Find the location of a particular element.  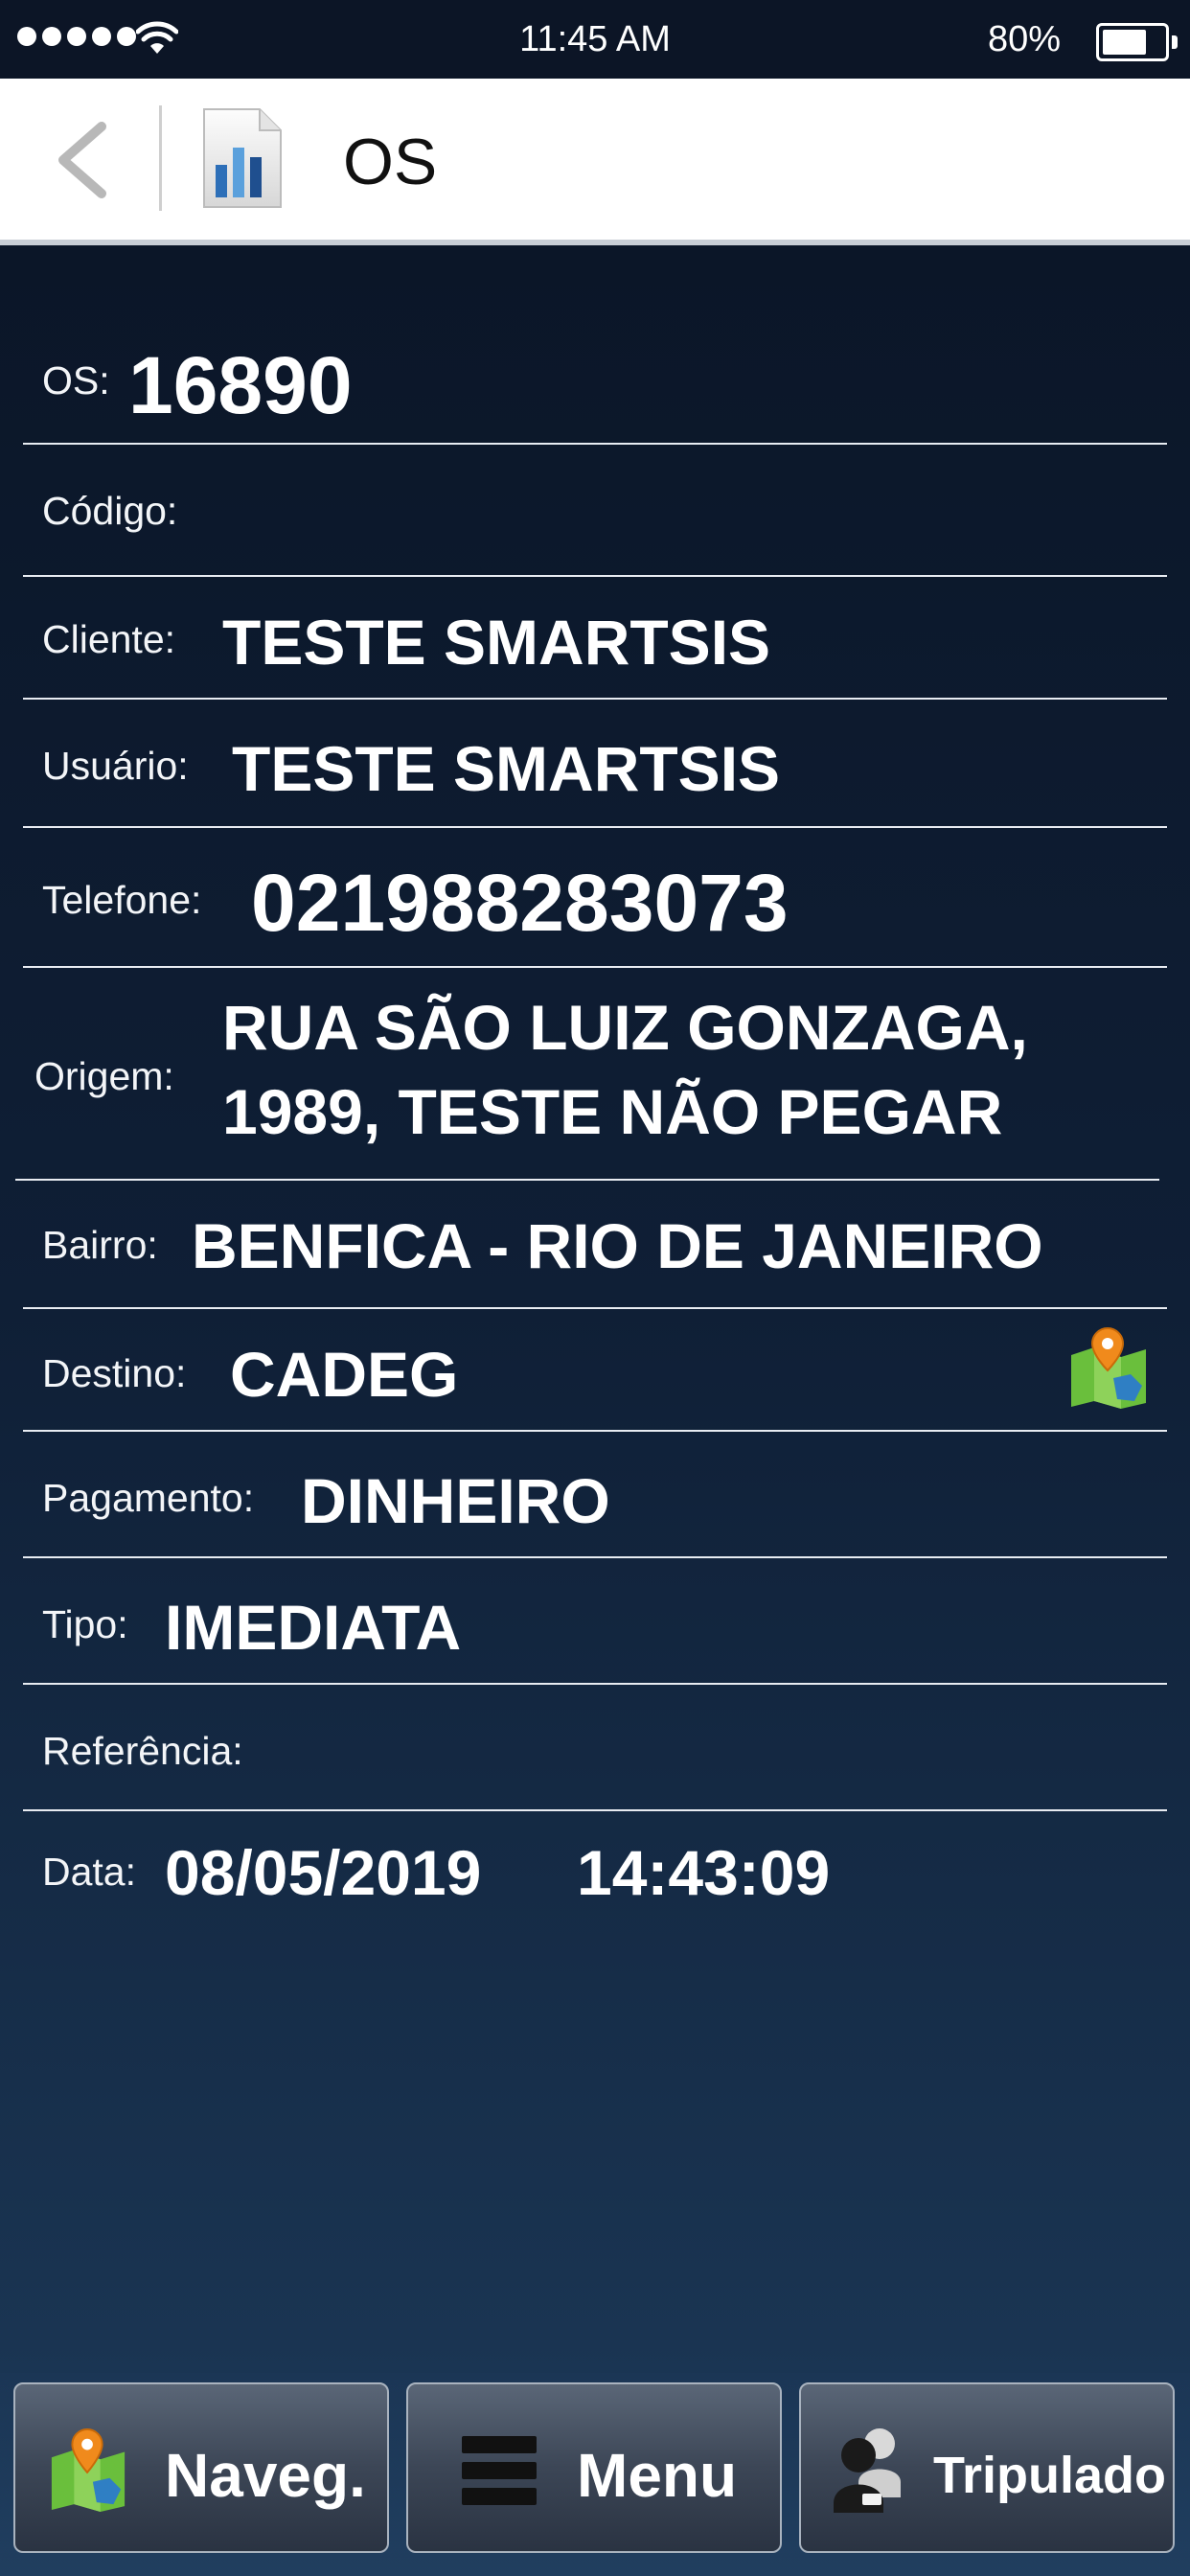

tipo-label: Tipo: is located at coordinates (85, 1624).